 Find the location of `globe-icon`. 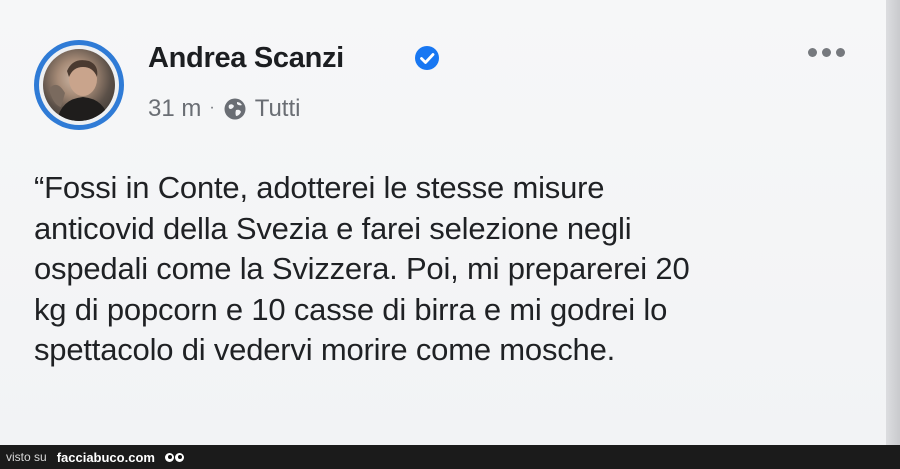

globe-icon is located at coordinates (235, 109).